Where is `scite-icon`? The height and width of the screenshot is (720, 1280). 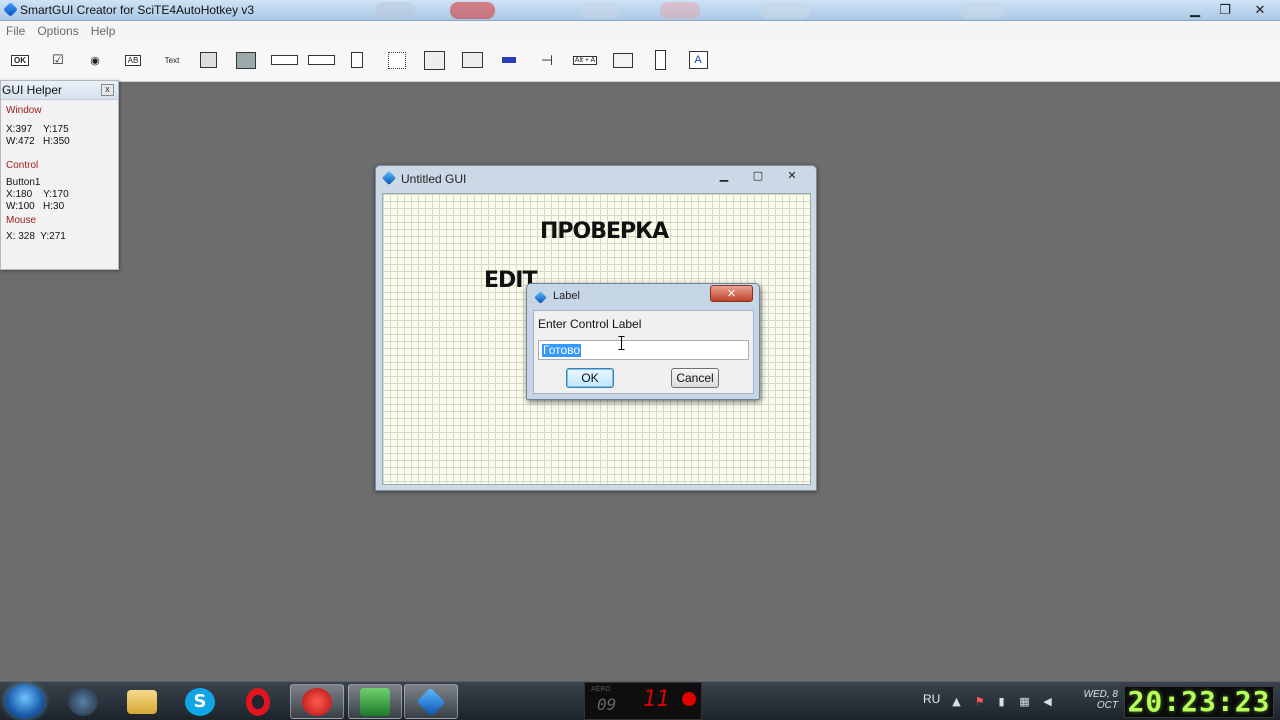 scite-icon is located at coordinates (375, 701).